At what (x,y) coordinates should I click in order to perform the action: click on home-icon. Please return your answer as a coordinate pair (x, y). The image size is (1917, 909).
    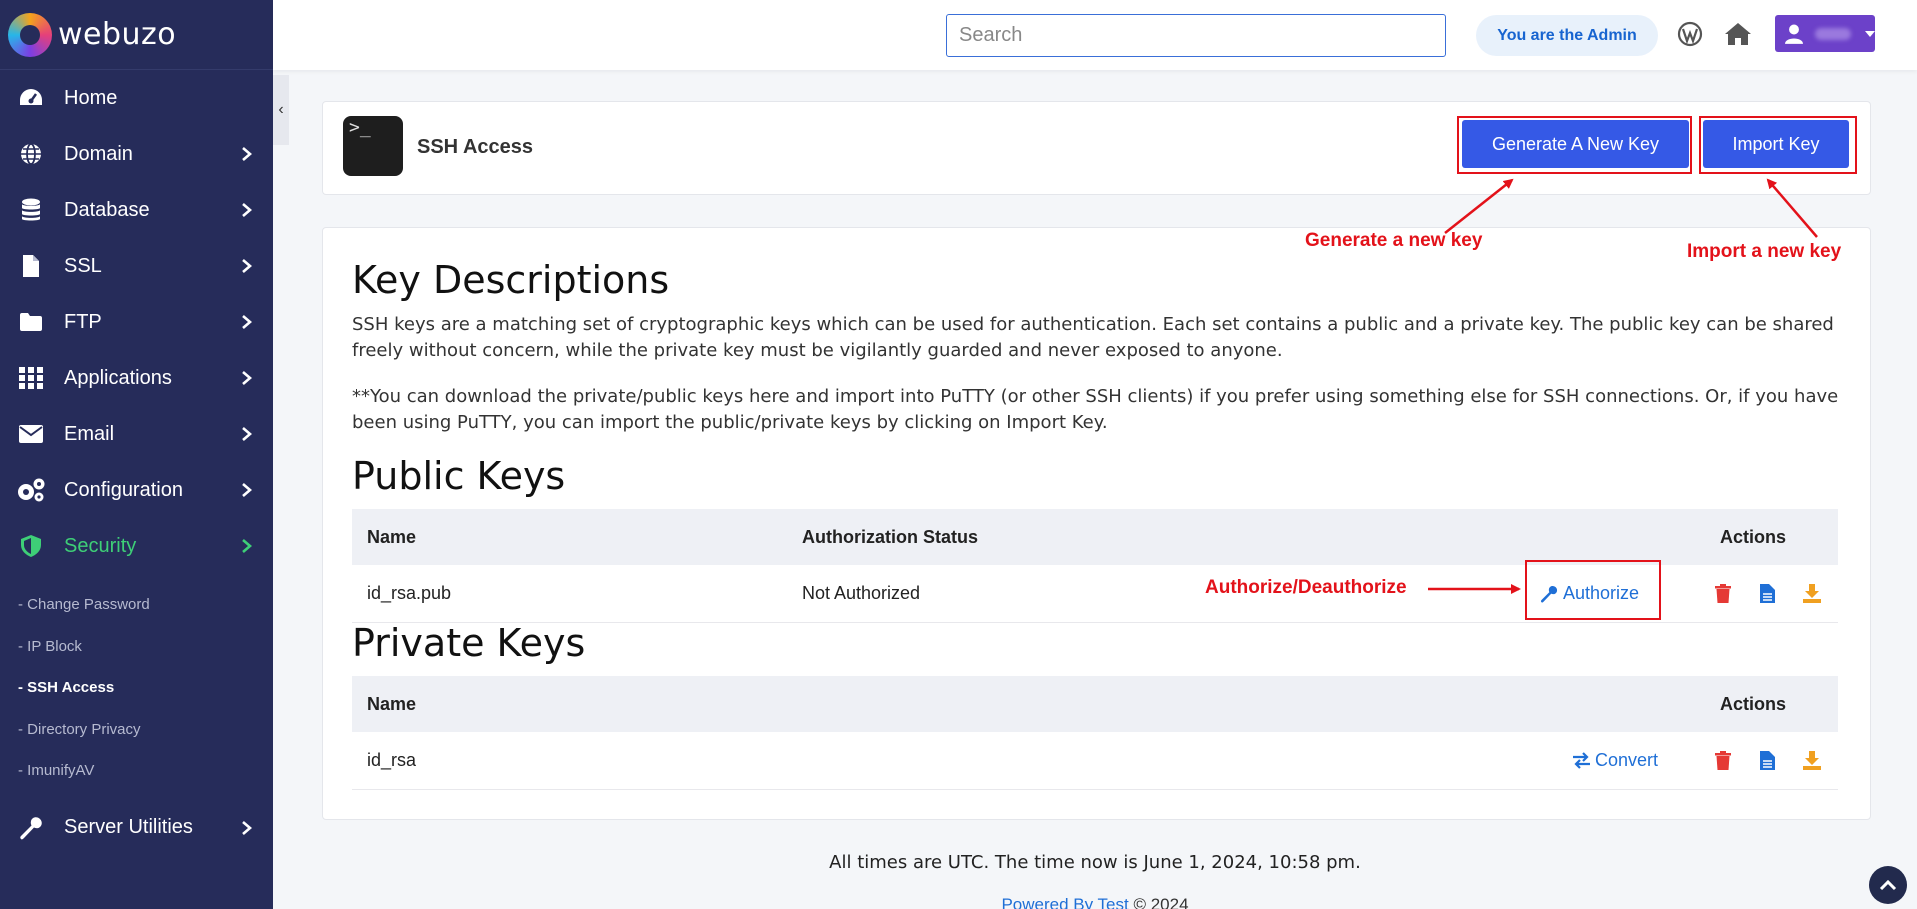
    Looking at the image, I should click on (1738, 34).